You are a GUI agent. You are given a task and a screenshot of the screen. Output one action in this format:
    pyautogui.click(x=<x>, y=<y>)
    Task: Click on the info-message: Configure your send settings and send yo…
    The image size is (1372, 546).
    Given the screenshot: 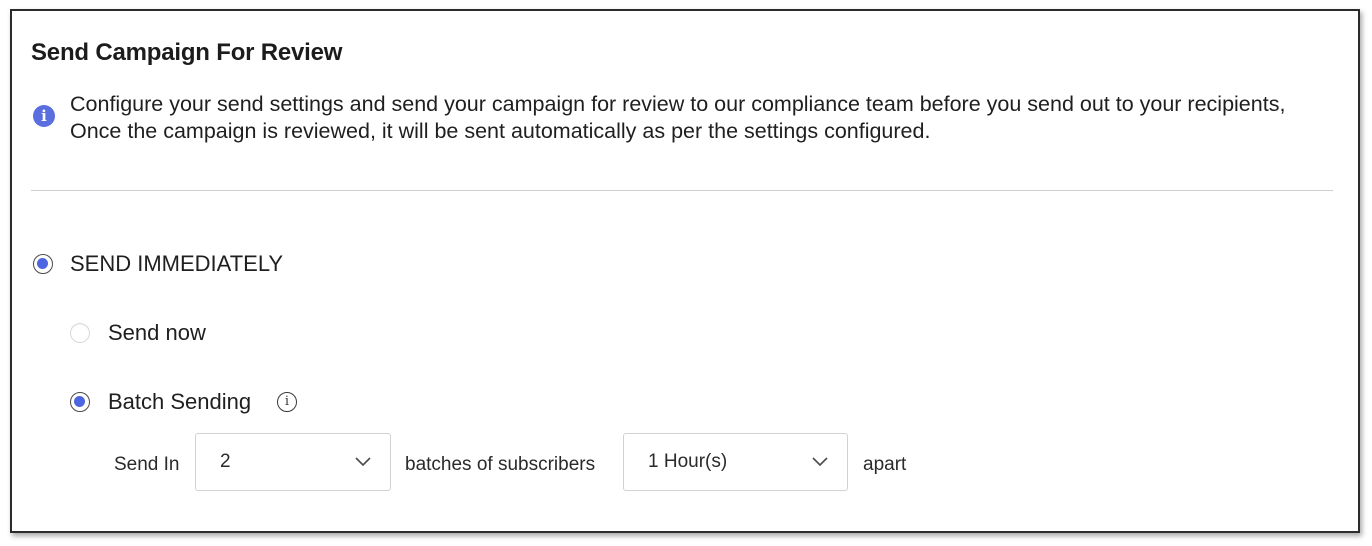 What is the action you would take?
    pyautogui.click(x=678, y=117)
    